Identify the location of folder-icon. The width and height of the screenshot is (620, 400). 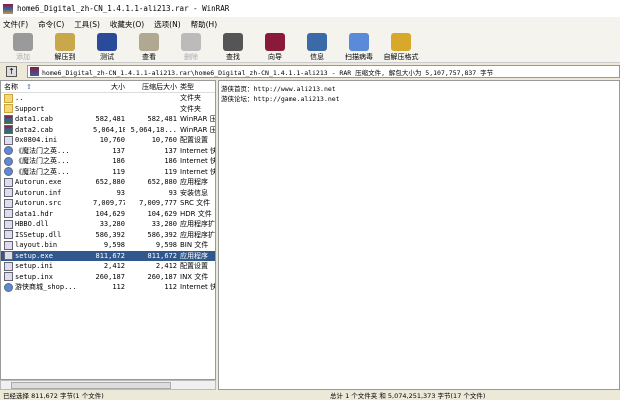
(8, 98).